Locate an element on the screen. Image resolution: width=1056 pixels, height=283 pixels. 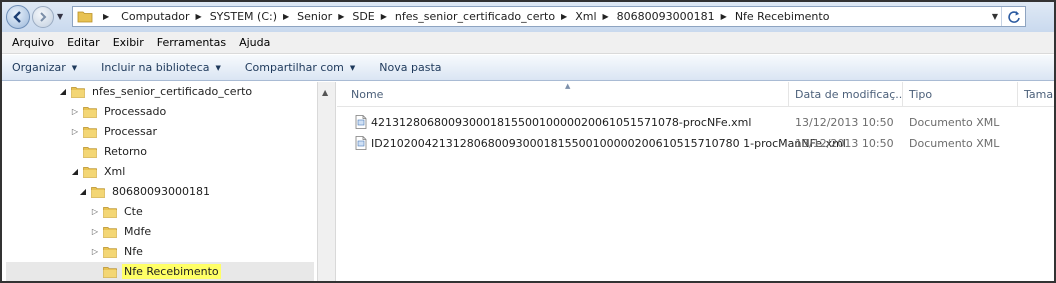
breadcrumb-item: Xml ▶ is located at coordinates (595, 16).